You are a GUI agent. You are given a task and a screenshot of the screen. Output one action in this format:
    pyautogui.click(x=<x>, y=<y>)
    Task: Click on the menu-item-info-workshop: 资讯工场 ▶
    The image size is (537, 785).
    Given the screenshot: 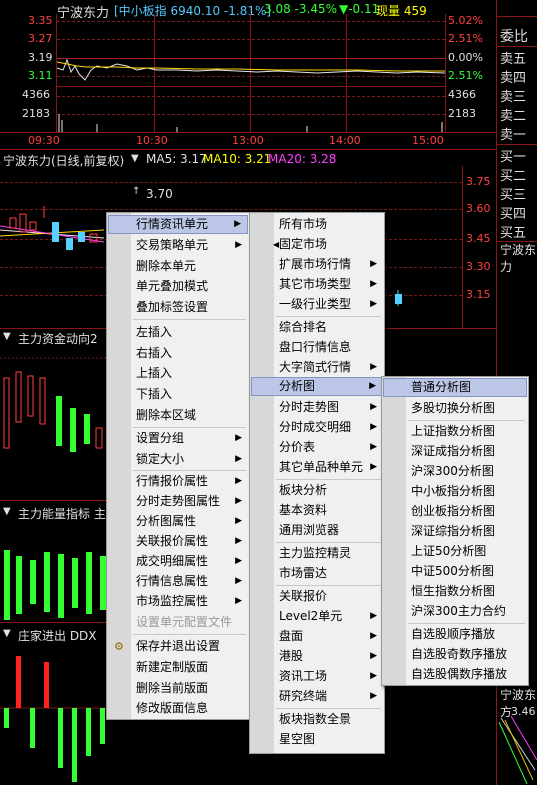 What is the action you would take?
    pyautogui.click(x=317, y=676)
    